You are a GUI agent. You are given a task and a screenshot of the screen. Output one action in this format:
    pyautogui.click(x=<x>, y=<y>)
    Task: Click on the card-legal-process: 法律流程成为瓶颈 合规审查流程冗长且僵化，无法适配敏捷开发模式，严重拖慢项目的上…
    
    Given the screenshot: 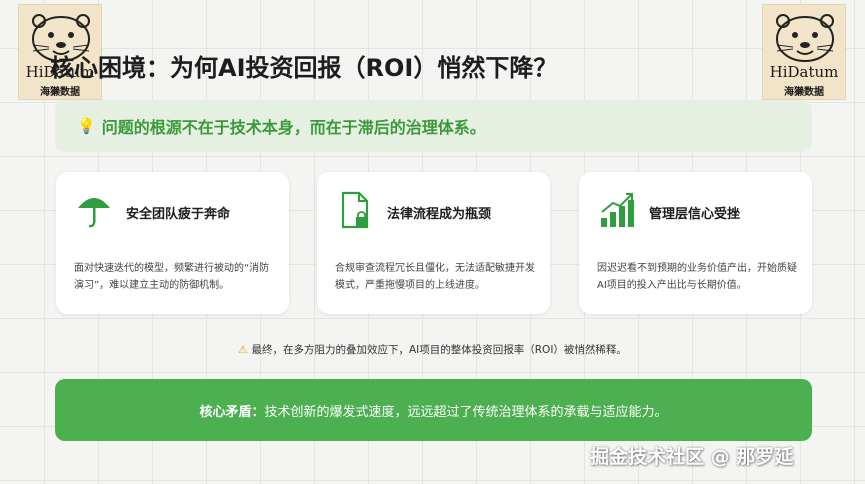 What is the action you would take?
    pyautogui.click(x=433, y=243)
    